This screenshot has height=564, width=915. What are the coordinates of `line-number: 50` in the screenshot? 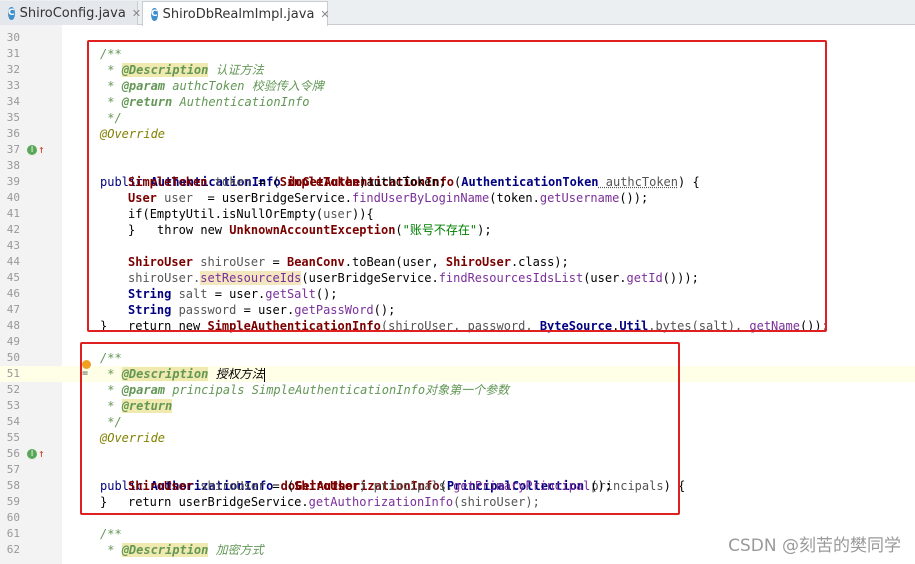 It's located at (13, 357).